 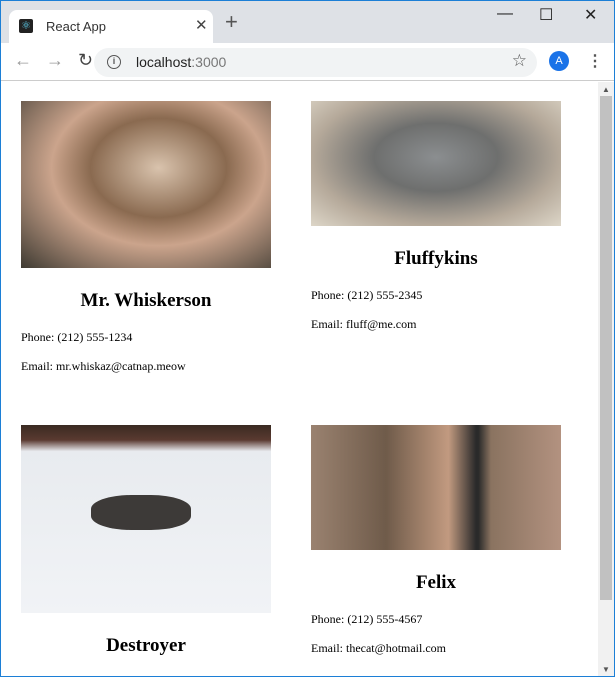 What do you see at coordinates (23, 60) in the screenshot?
I see `back-button: ←` at bounding box center [23, 60].